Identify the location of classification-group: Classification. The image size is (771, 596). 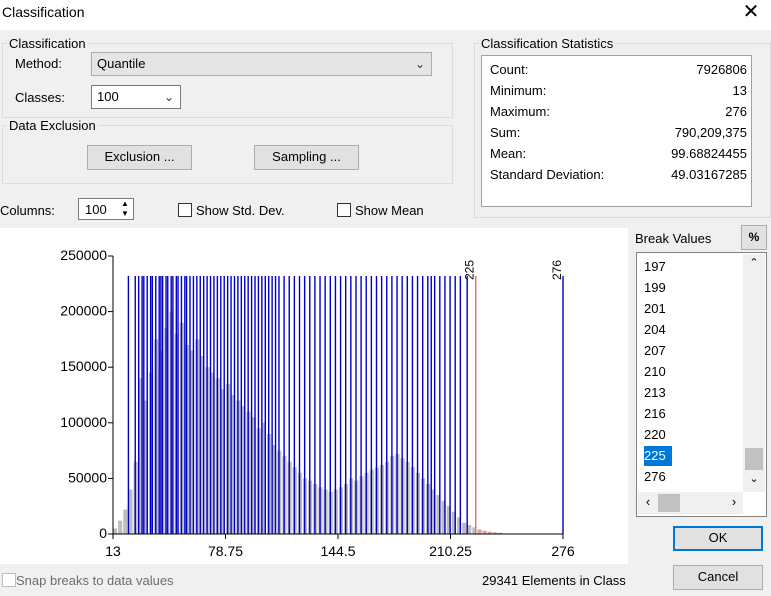
(227, 77).